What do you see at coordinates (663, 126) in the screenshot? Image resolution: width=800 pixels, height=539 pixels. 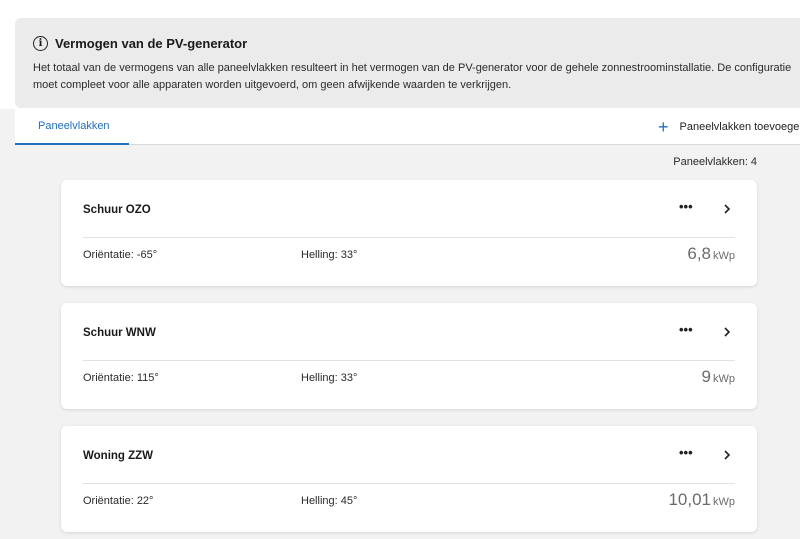 I see `plus-icon: +` at bounding box center [663, 126].